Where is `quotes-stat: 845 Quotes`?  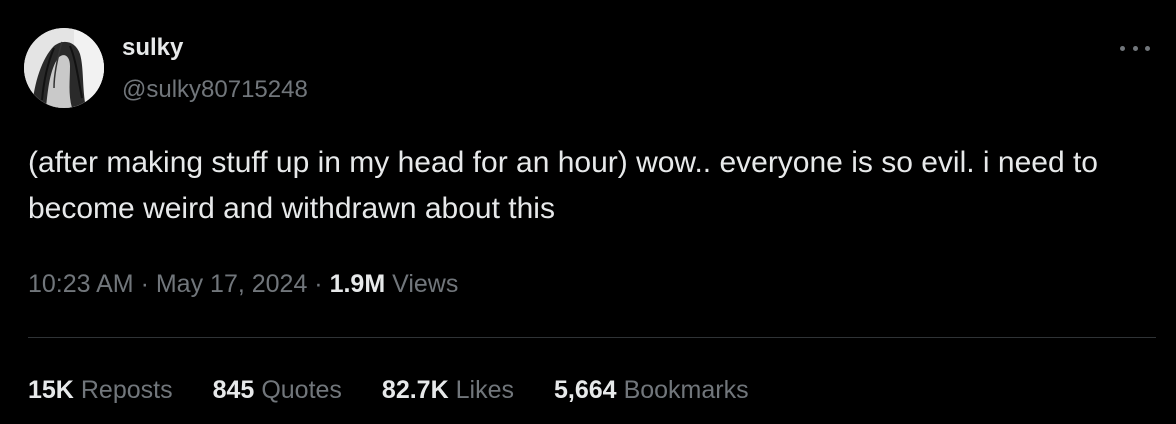
quotes-stat: 845 Quotes is located at coordinates (277, 390).